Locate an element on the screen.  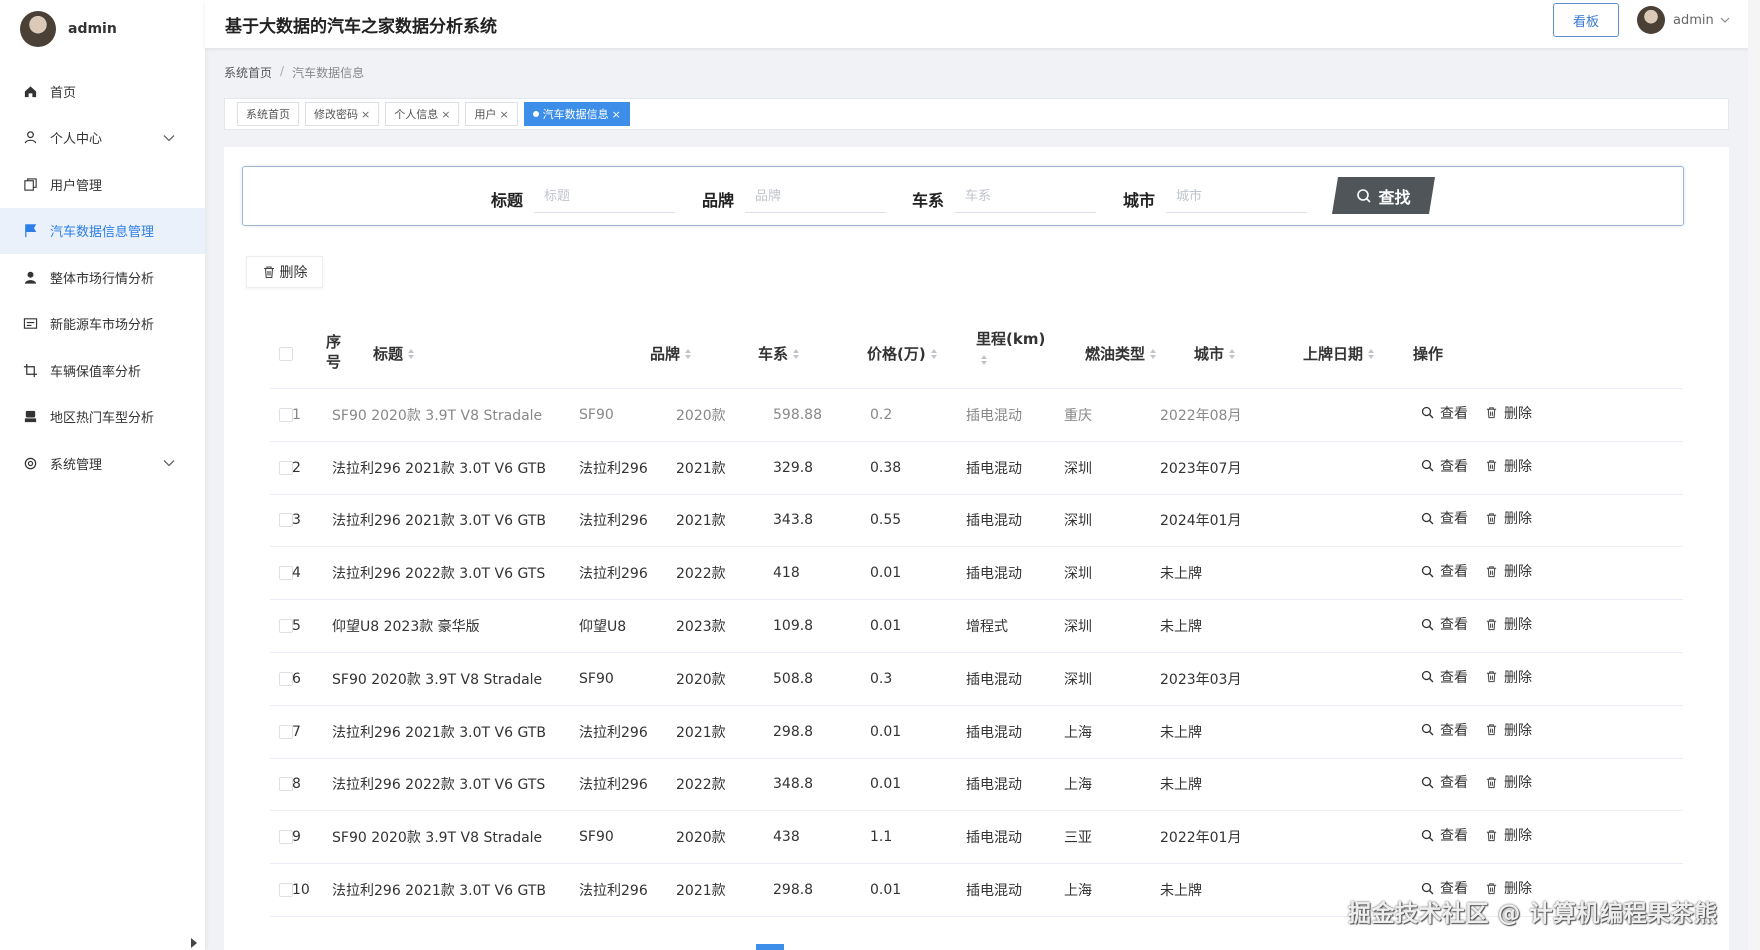
sidebar-user: admin is located at coordinates (102, 29).